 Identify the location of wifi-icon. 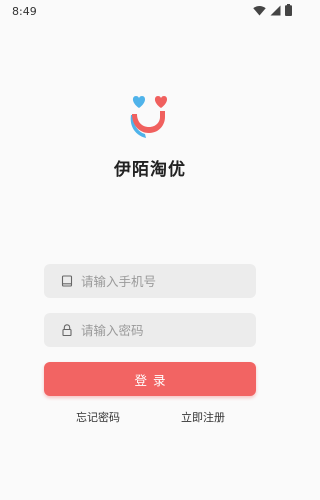
(259, 10).